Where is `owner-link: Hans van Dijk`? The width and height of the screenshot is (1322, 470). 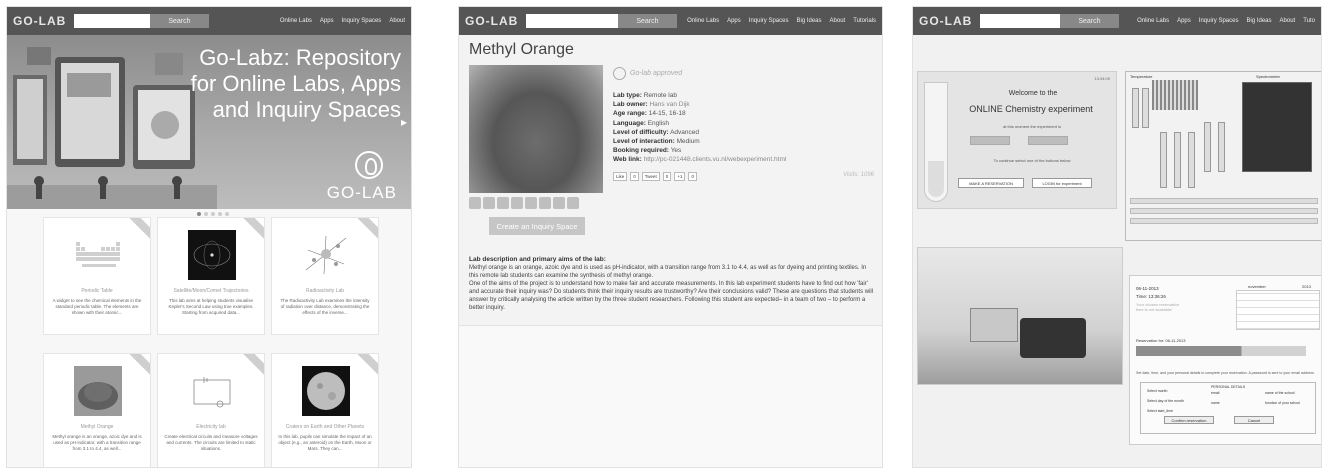
owner-link: Hans van Dijk is located at coordinates (669, 104).